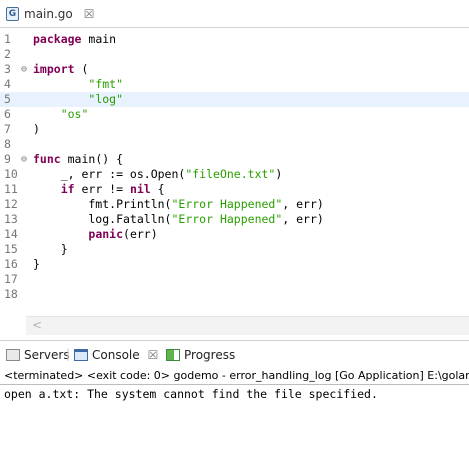  Describe the element at coordinates (234, 129) in the screenshot. I see `code-line: 7)` at that location.